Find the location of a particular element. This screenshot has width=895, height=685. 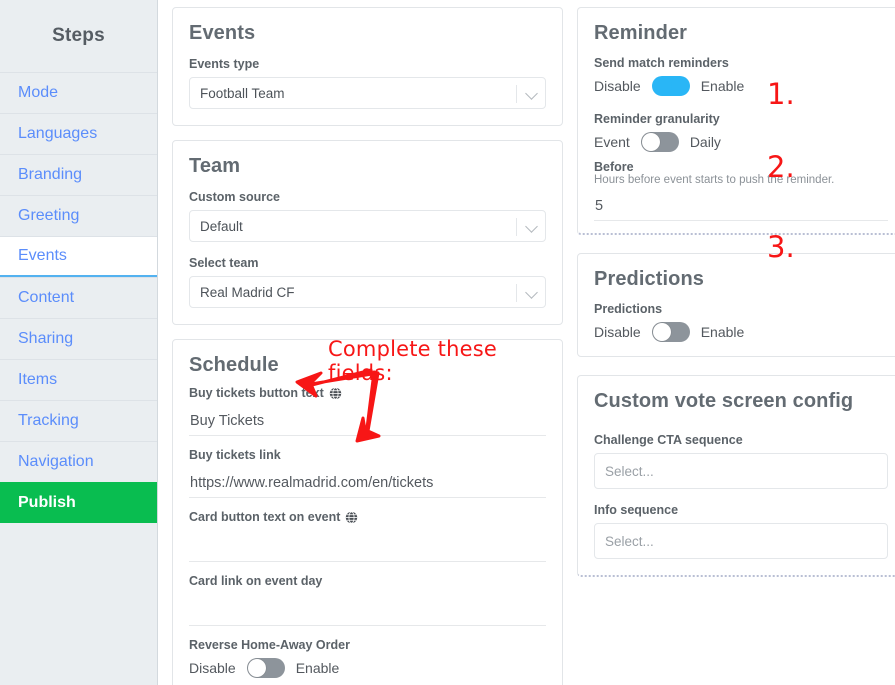

info-sequence-label: Info sequence is located at coordinates (636, 510).